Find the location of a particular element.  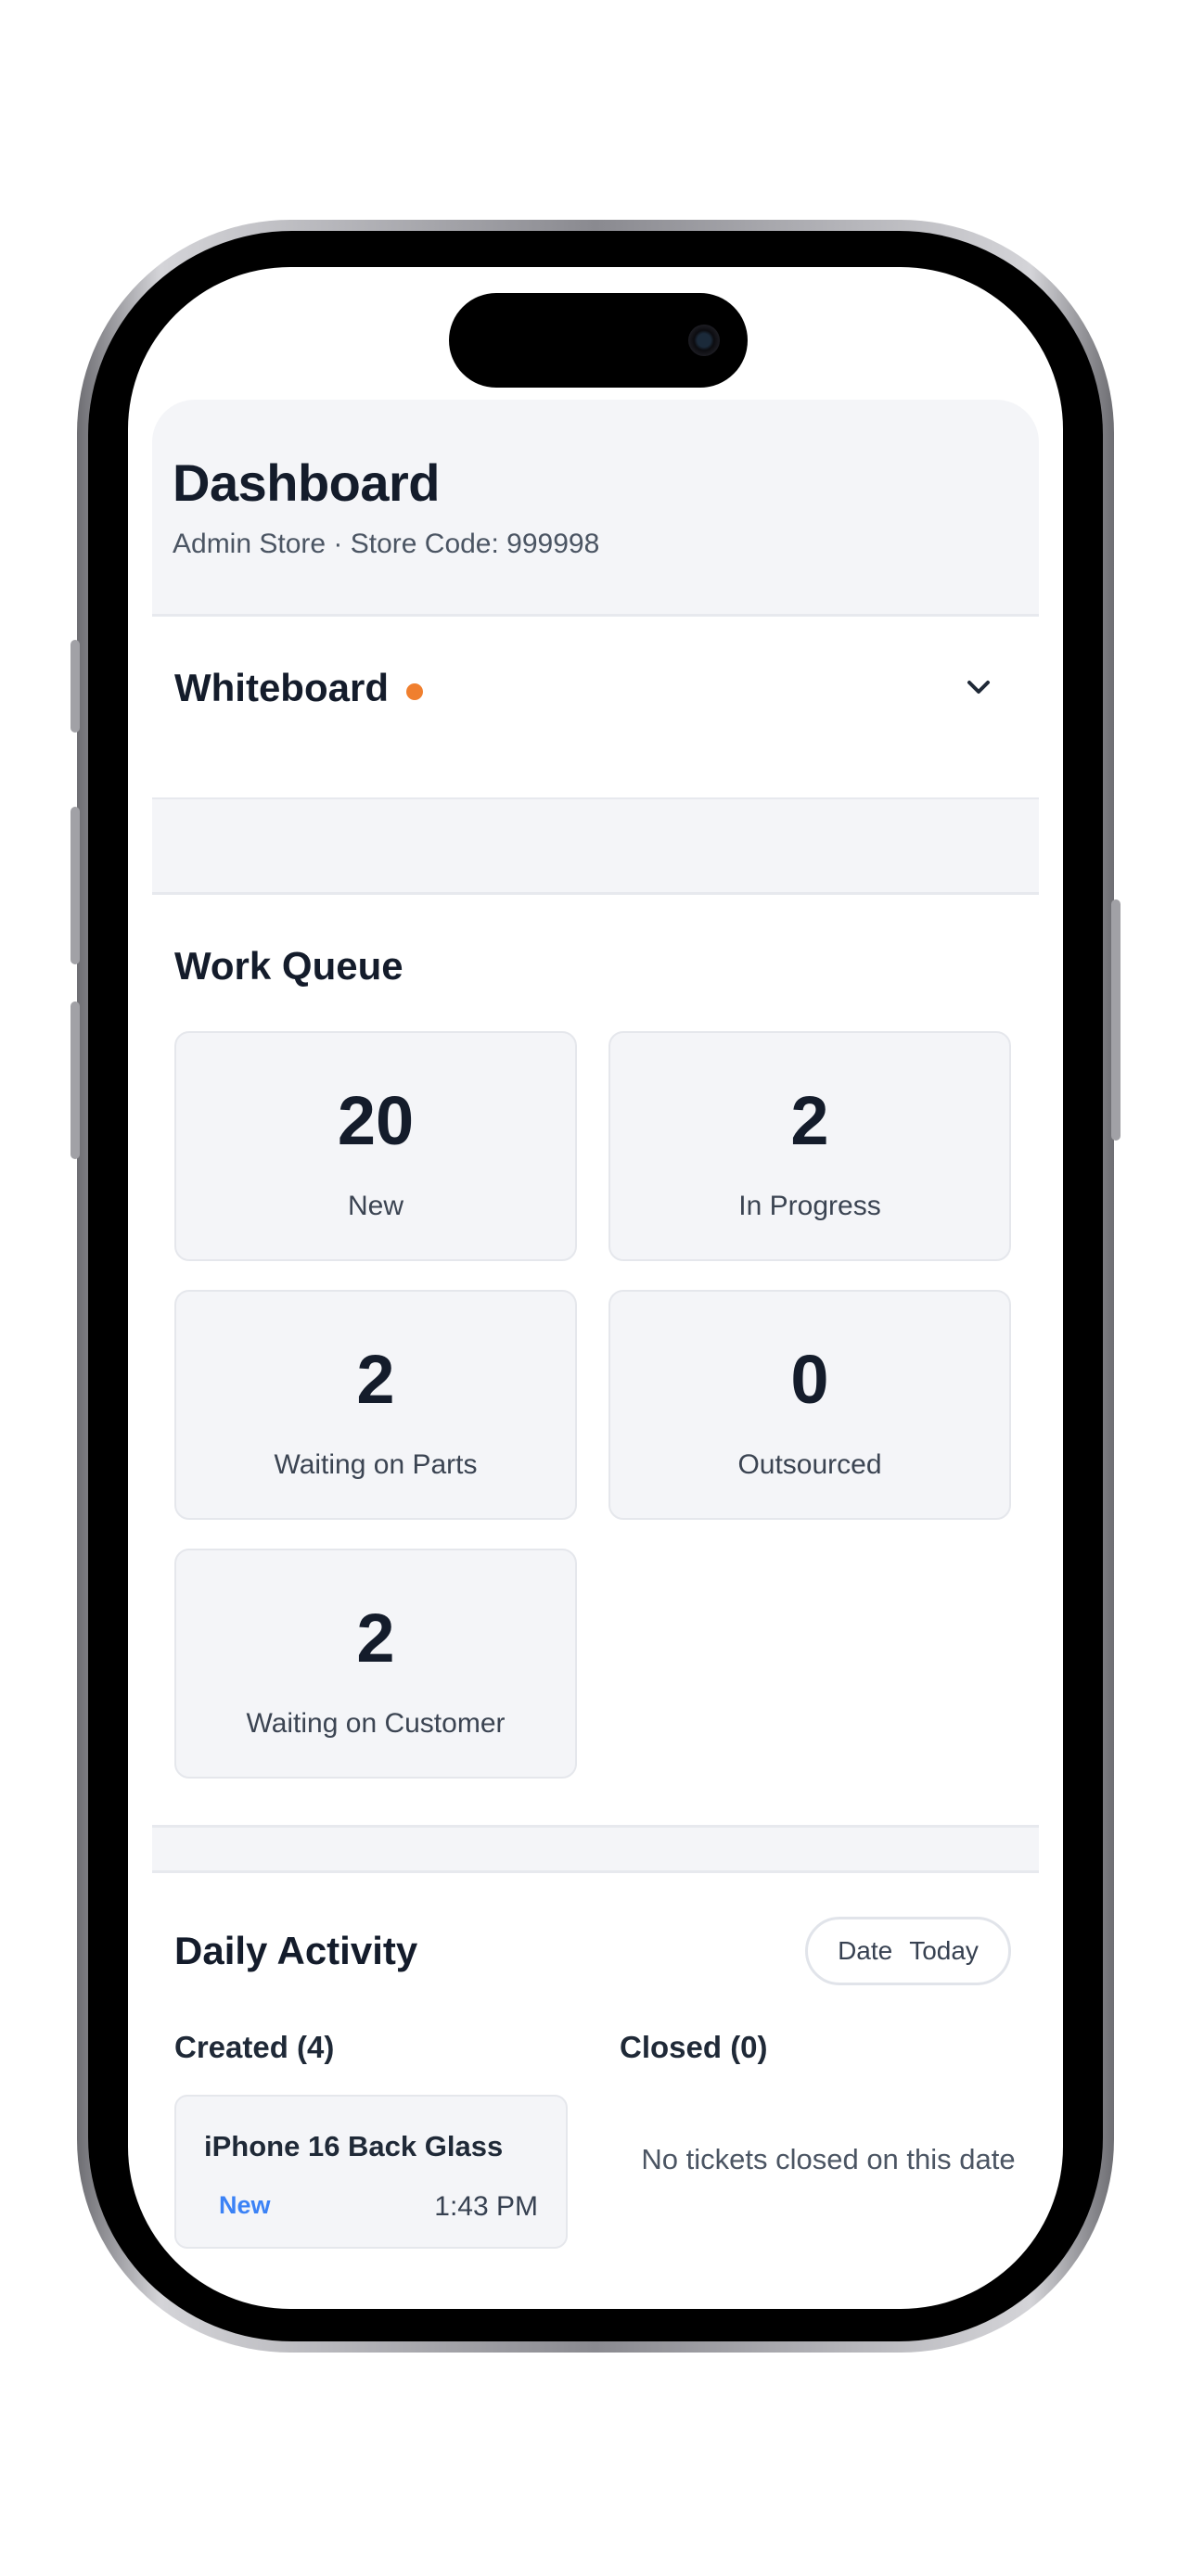

volume-down-button is located at coordinates (75, 1080).